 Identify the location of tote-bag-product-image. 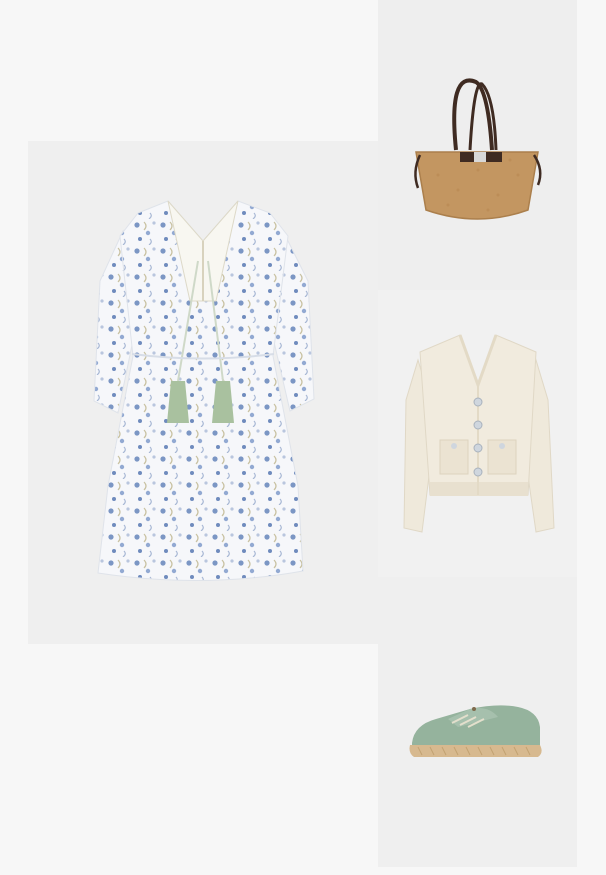
(478, 149).